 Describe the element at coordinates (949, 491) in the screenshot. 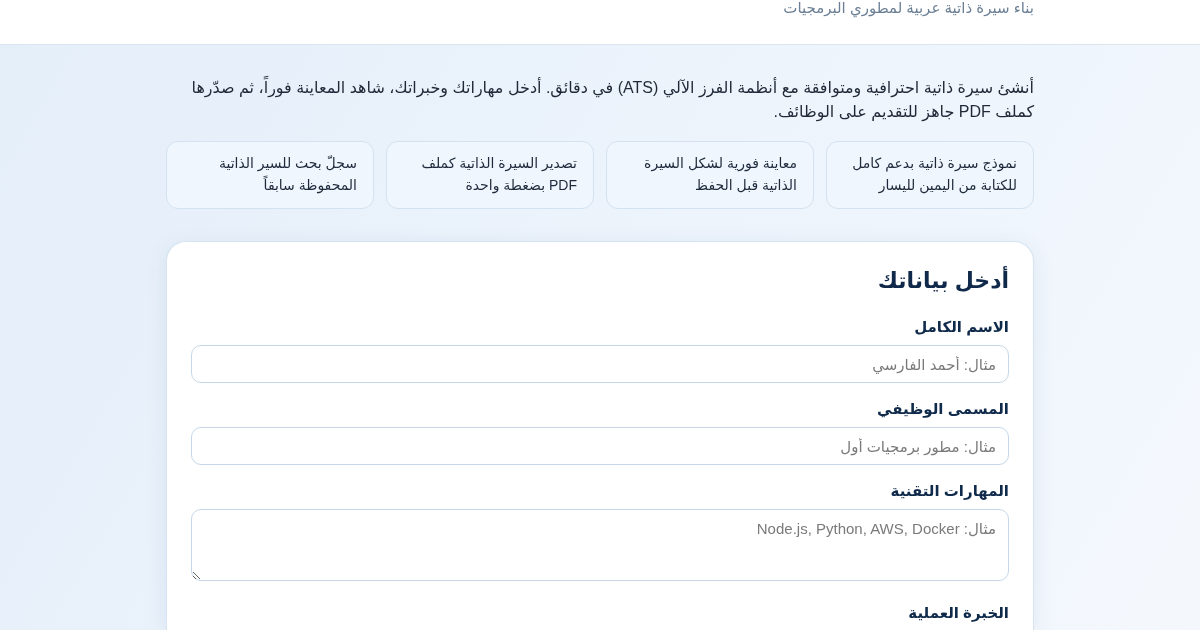

I see `field-label: المهارات التقنية` at that location.